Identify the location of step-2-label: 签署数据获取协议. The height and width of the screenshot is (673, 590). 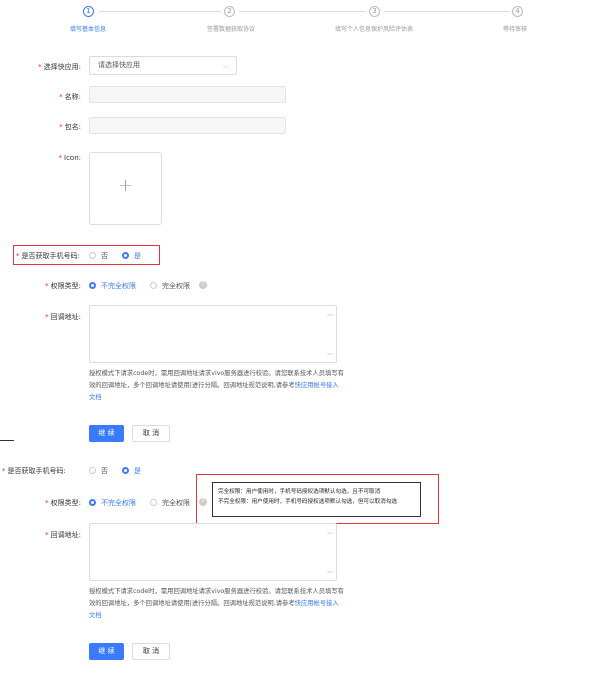
(231, 29).